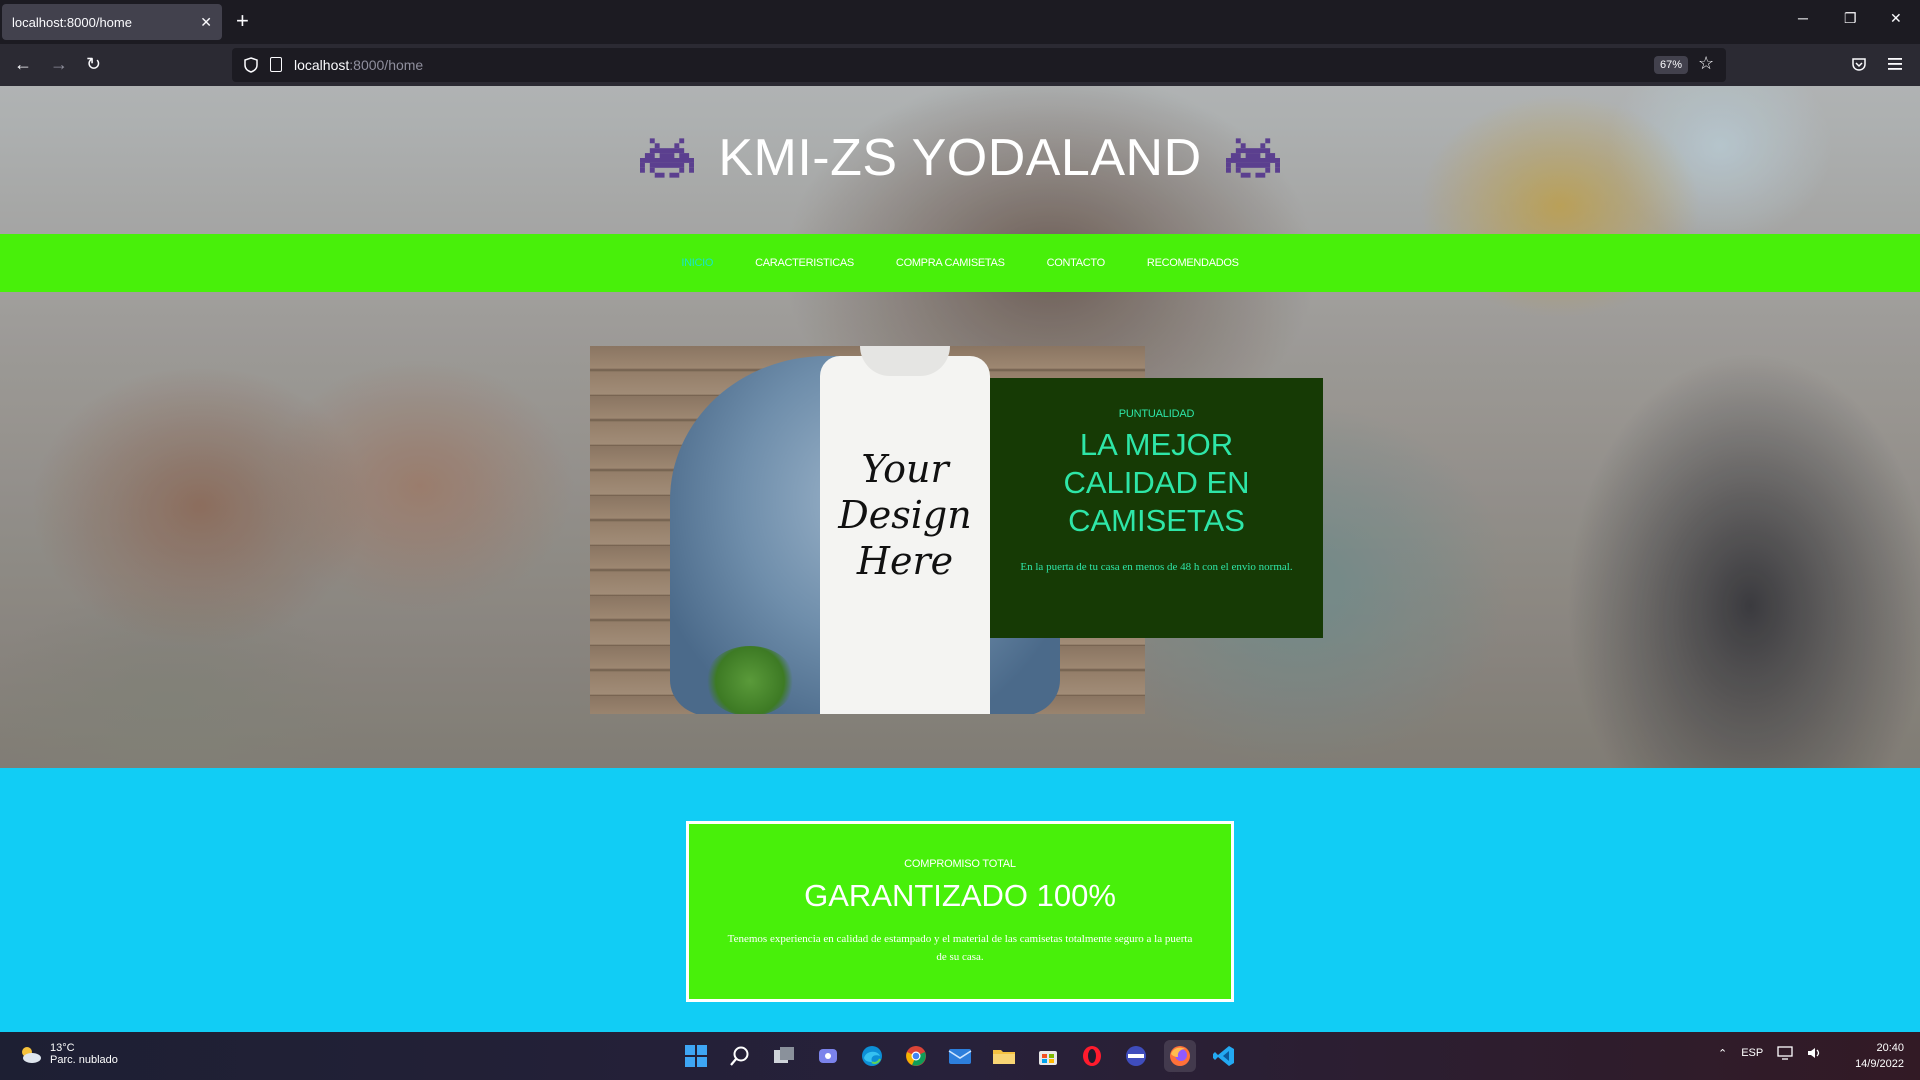 This screenshot has height=1080, width=1920. I want to click on firefox-icon, so click(1180, 1056).